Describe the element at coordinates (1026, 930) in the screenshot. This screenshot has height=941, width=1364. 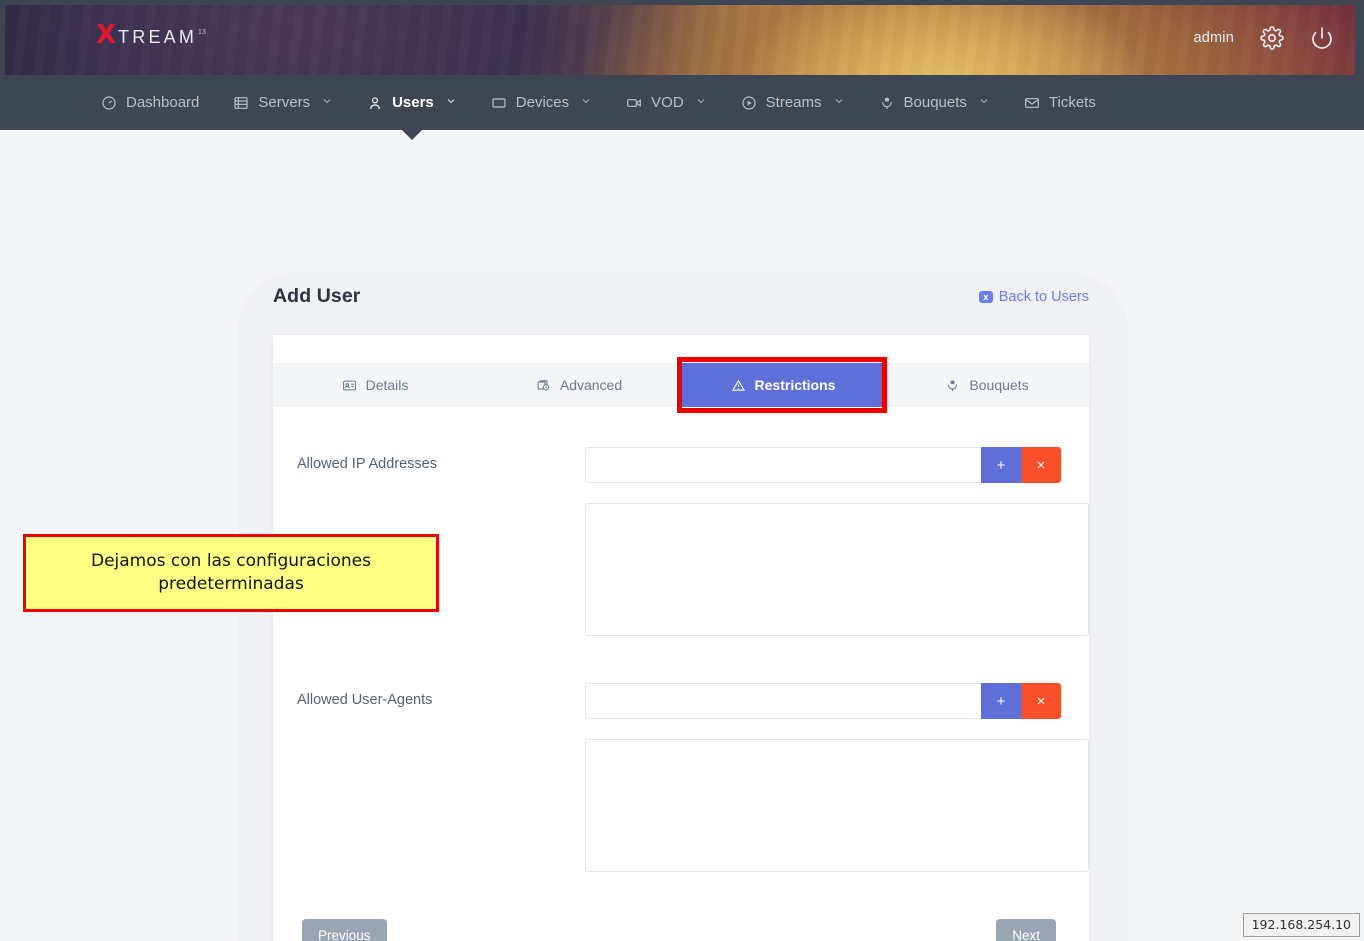
I see `next-button: Next` at that location.